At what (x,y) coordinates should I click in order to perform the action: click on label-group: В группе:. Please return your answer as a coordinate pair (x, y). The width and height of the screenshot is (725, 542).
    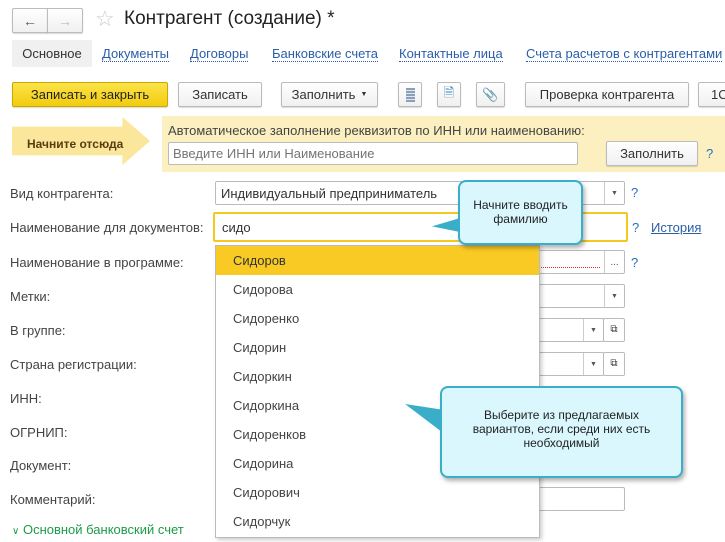
    Looking at the image, I should click on (38, 330).